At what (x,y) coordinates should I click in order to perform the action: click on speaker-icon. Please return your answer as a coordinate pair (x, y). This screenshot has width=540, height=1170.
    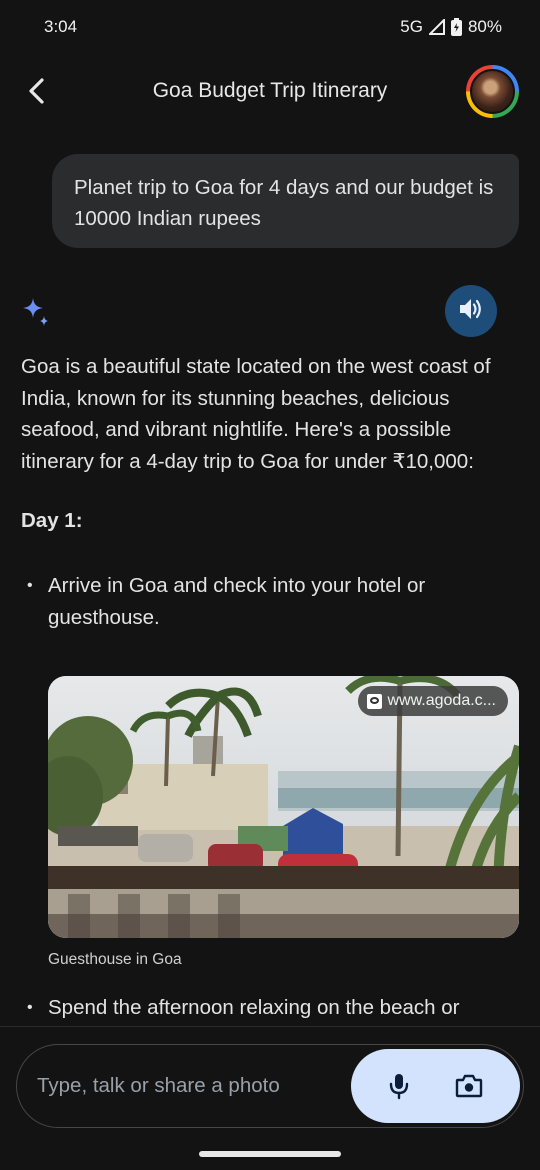
    Looking at the image, I should click on (471, 311).